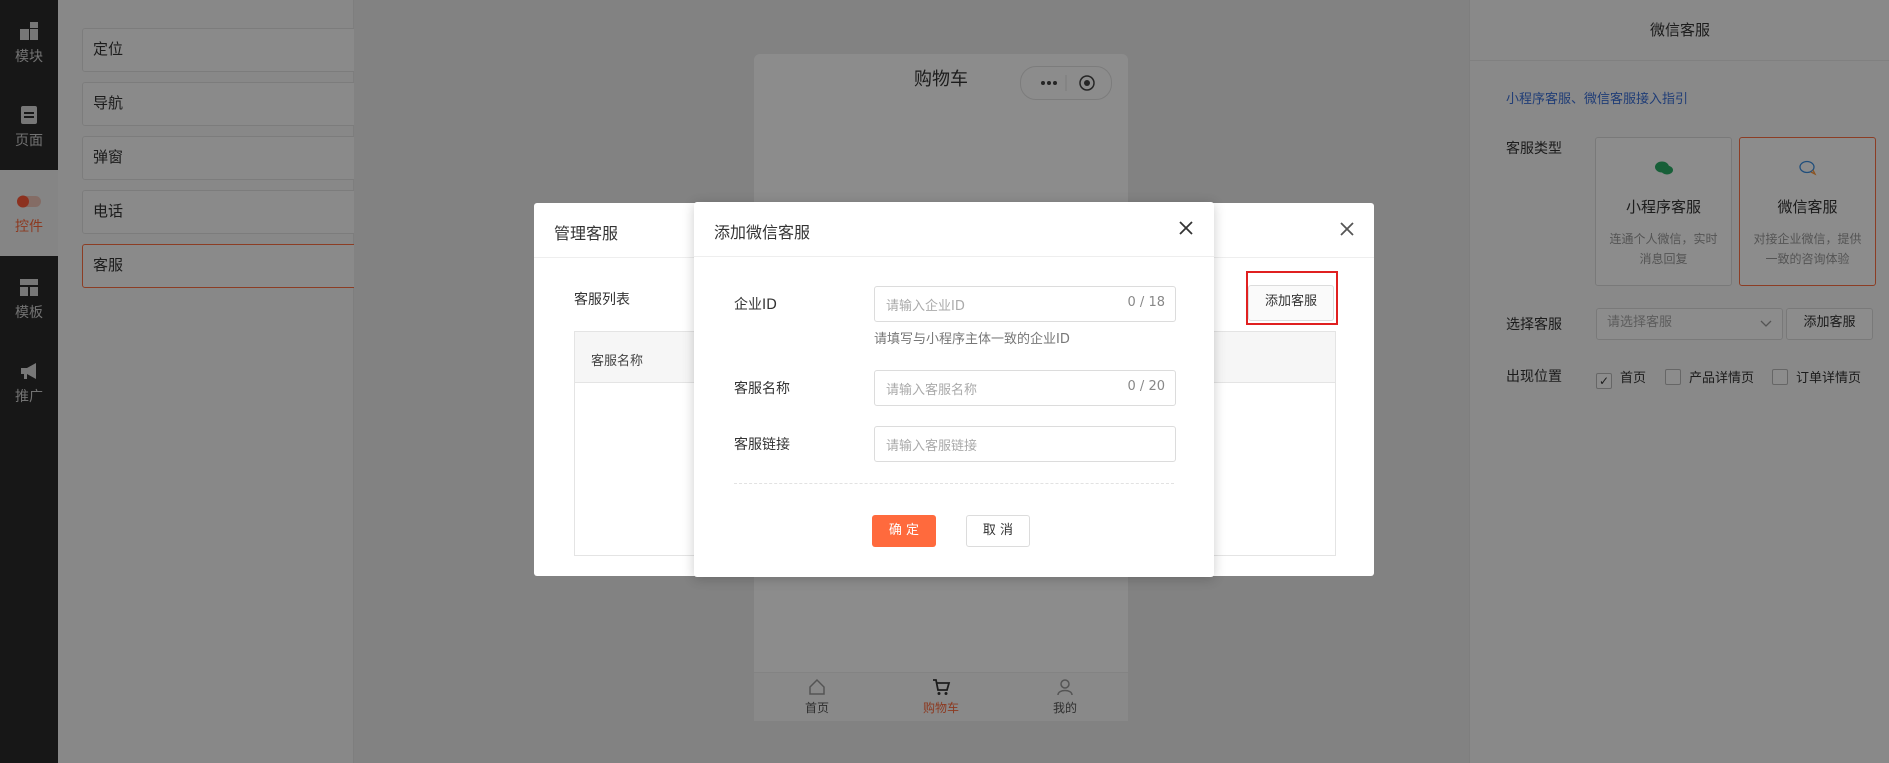  I want to click on service-link-input: 请输入客服链接, so click(1025, 444).